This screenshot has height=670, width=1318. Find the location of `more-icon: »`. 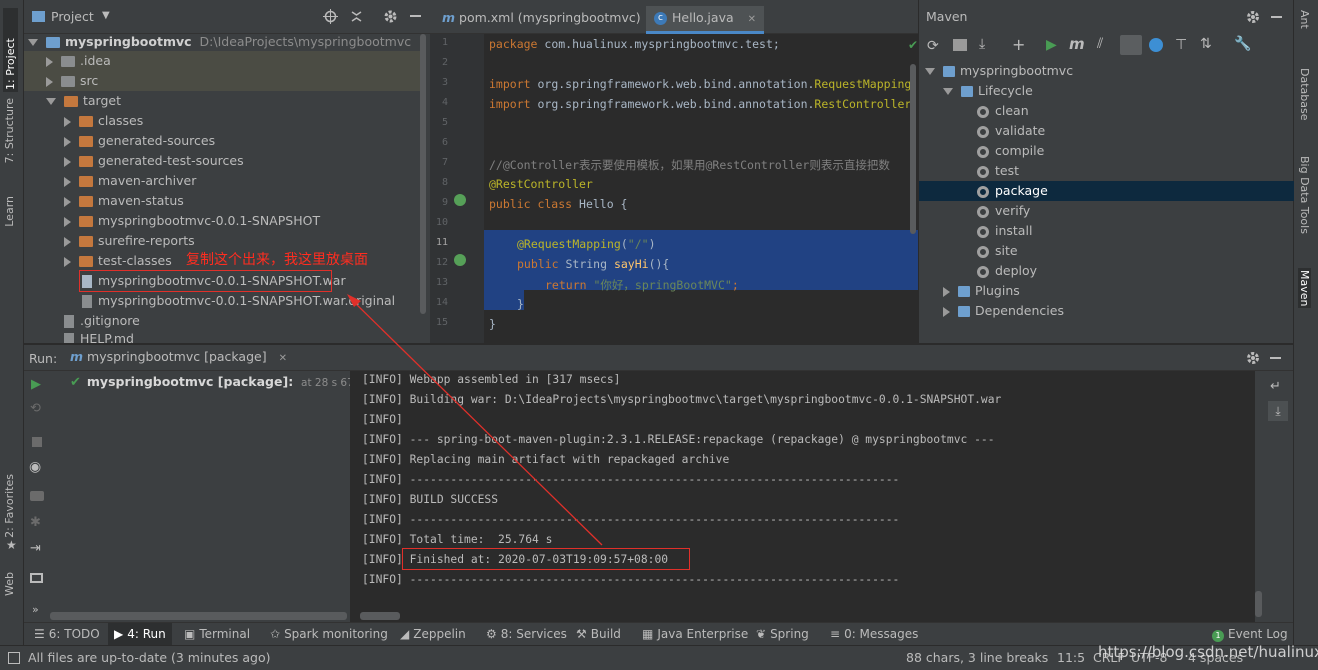

more-icon: » is located at coordinates (35, 609).